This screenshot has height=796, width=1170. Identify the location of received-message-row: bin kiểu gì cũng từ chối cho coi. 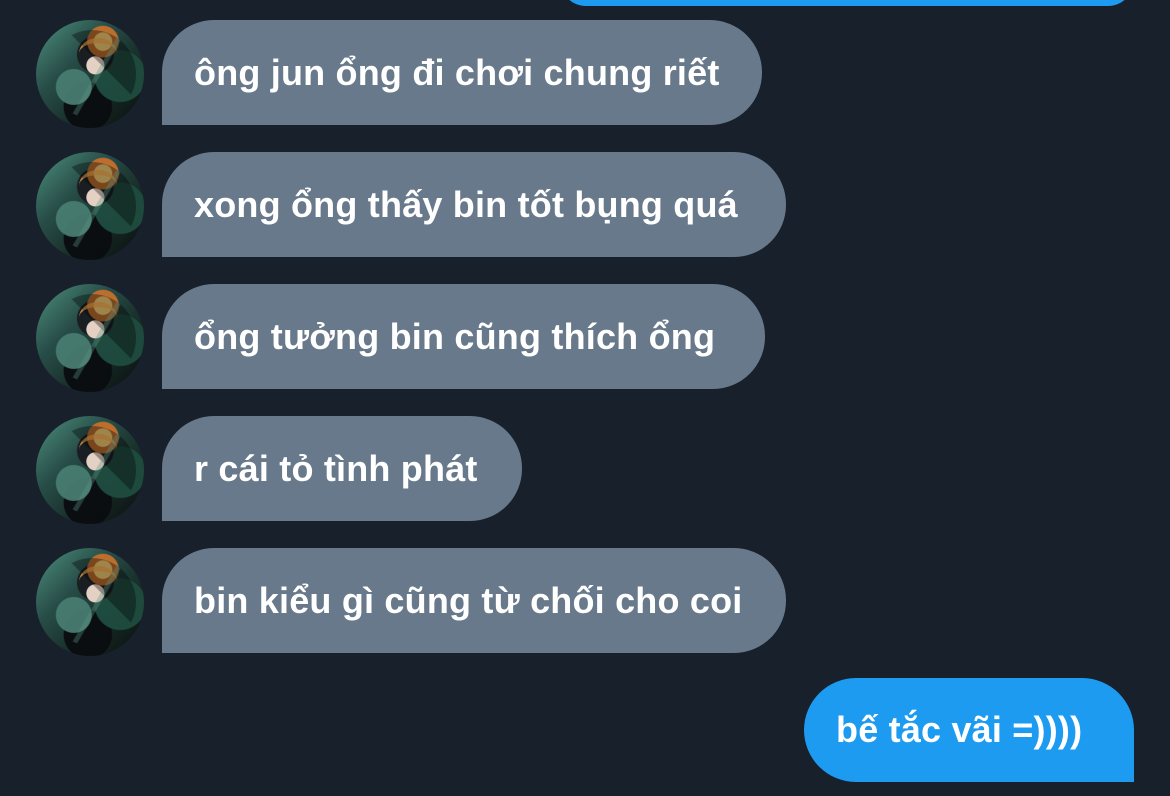
(412, 602).